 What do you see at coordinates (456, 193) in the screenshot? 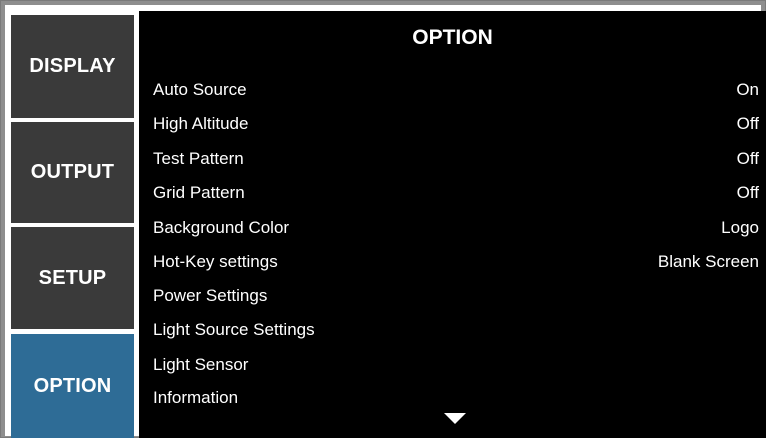
I see `menu-item-grid-pattern: Grid Pattern Off` at bounding box center [456, 193].